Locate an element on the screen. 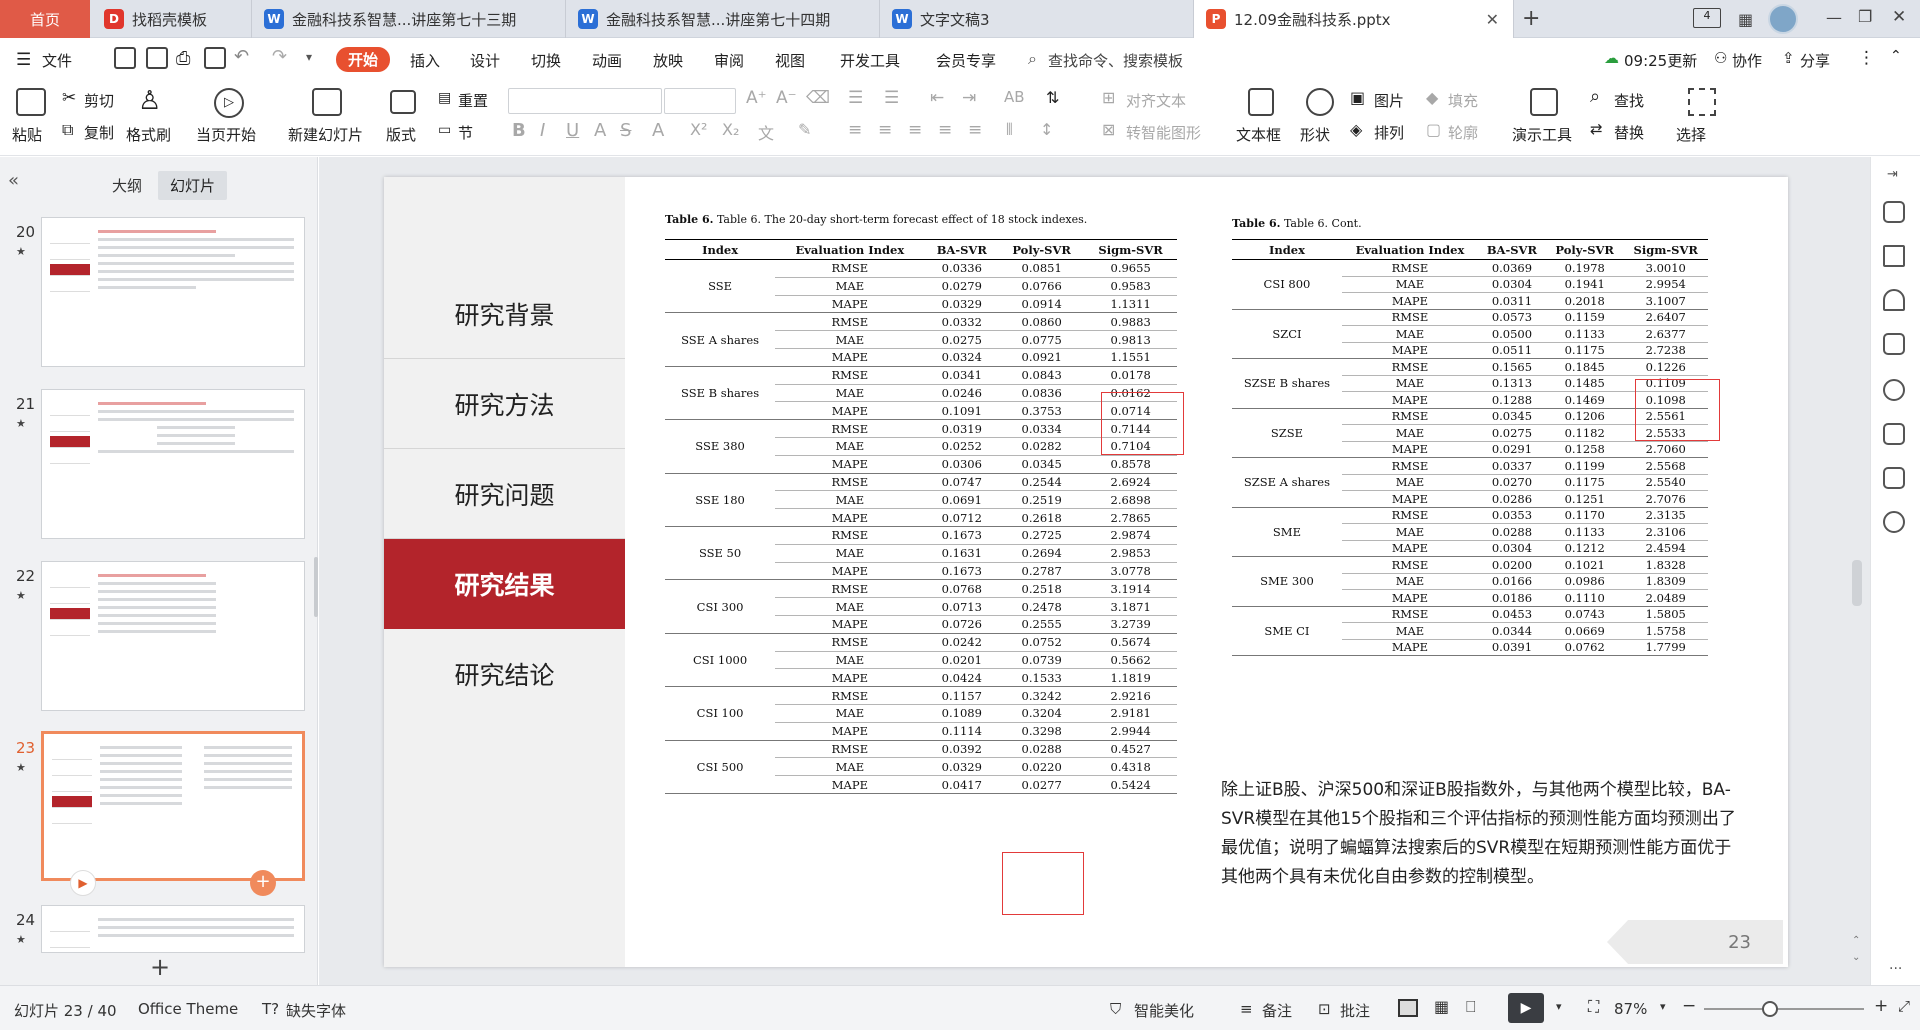 The image size is (1920, 1030). user-avatar is located at coordinates (1783, 19).